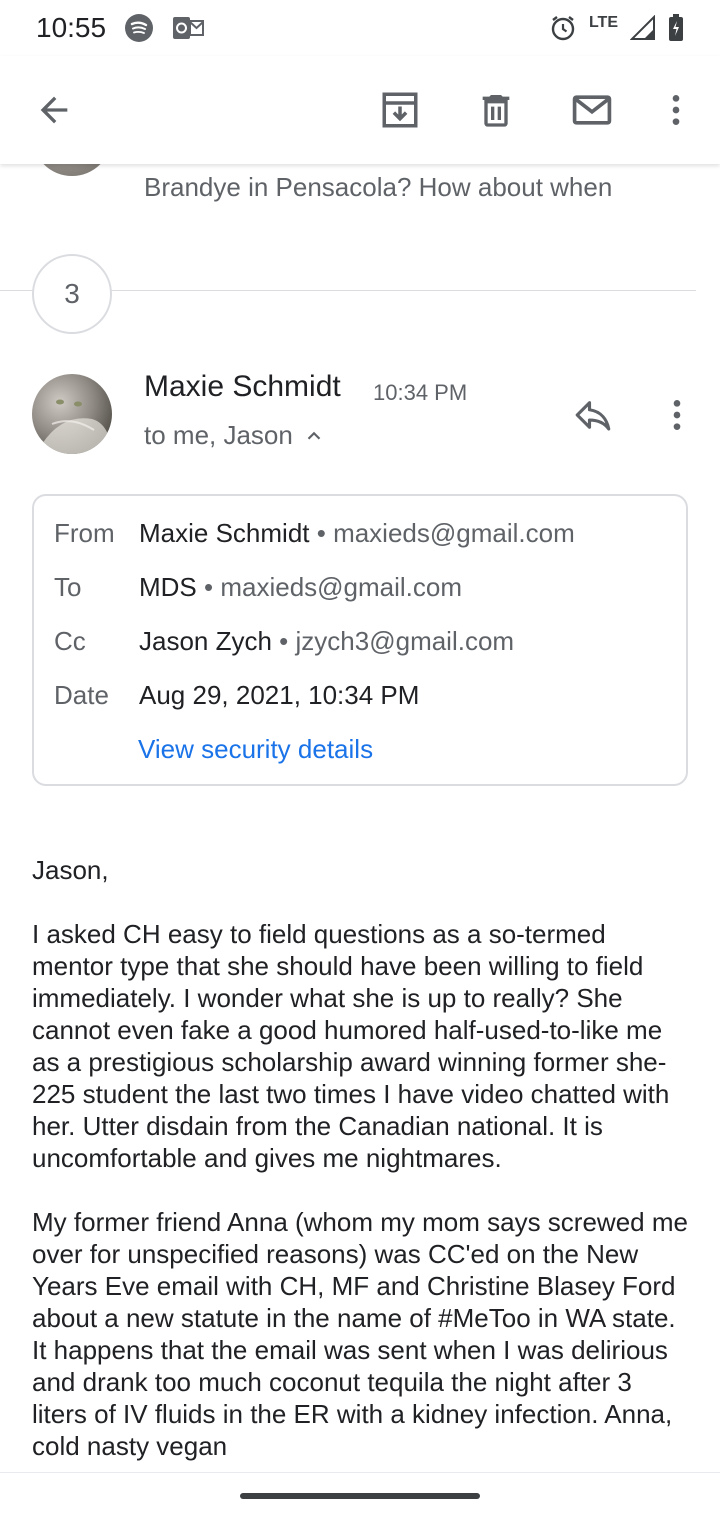 Image resolution: width=720 pixels, height=1521 pixels. Describe the element at coordinates (420, 392) in the screenshot. I see `message-time: 10:34 PM` at that location.